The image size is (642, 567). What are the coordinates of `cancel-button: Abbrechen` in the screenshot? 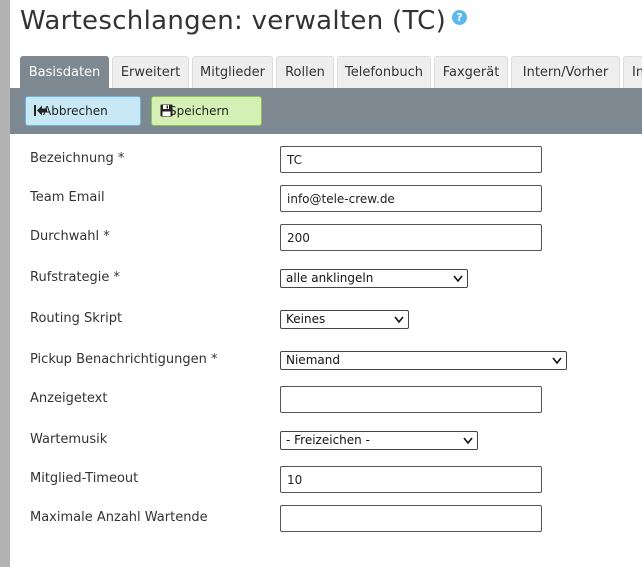 It's located at (83, 111).